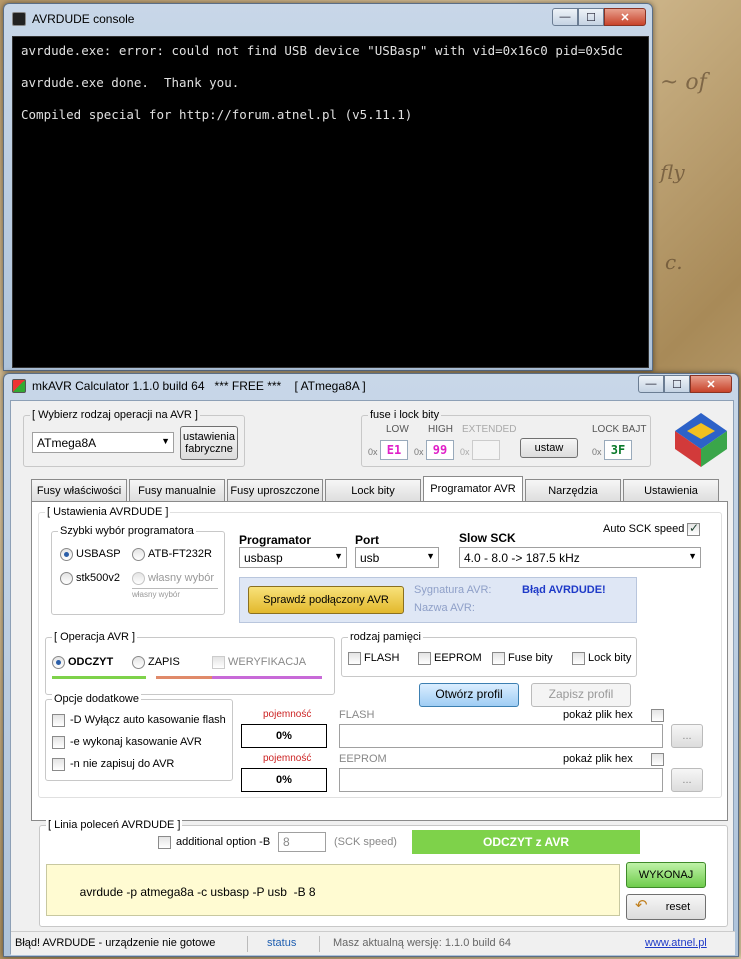 The height and width of the screenshot is (959, 741). What do you see at coordinates (581, 695) in the screenshot?
I see `save-profile-button: Zapisz profil` at bounding box center [581, 695].